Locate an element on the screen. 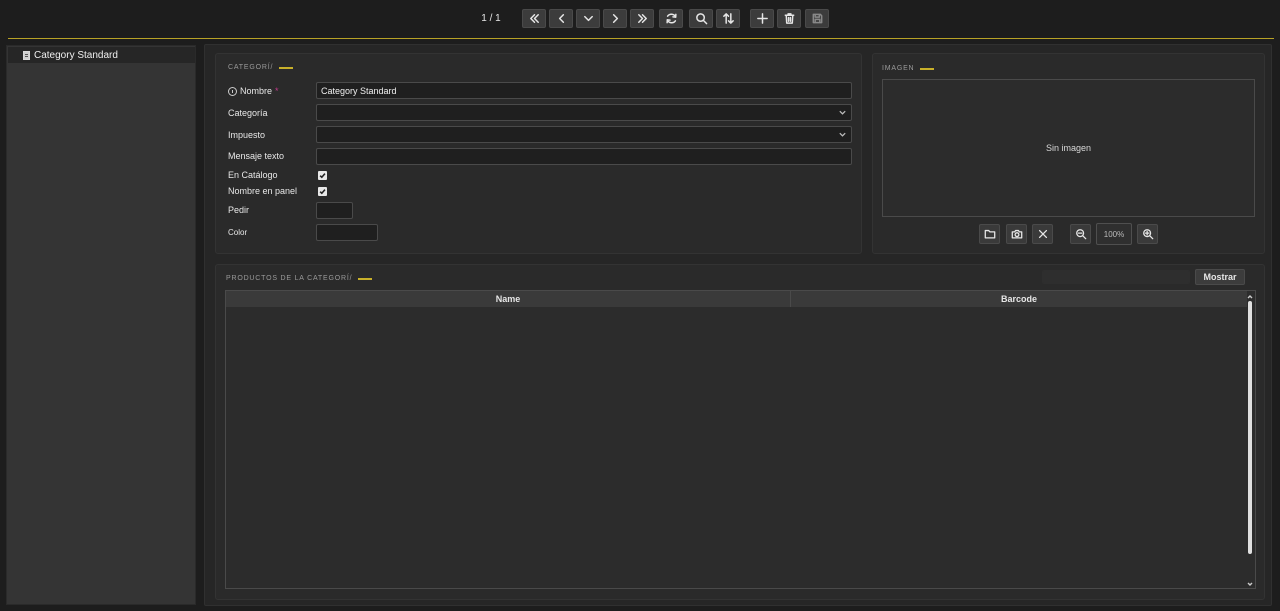 This screenshot has height=611, width=1280. name-field-value: Category Standard is located at coordinates (359, 90).